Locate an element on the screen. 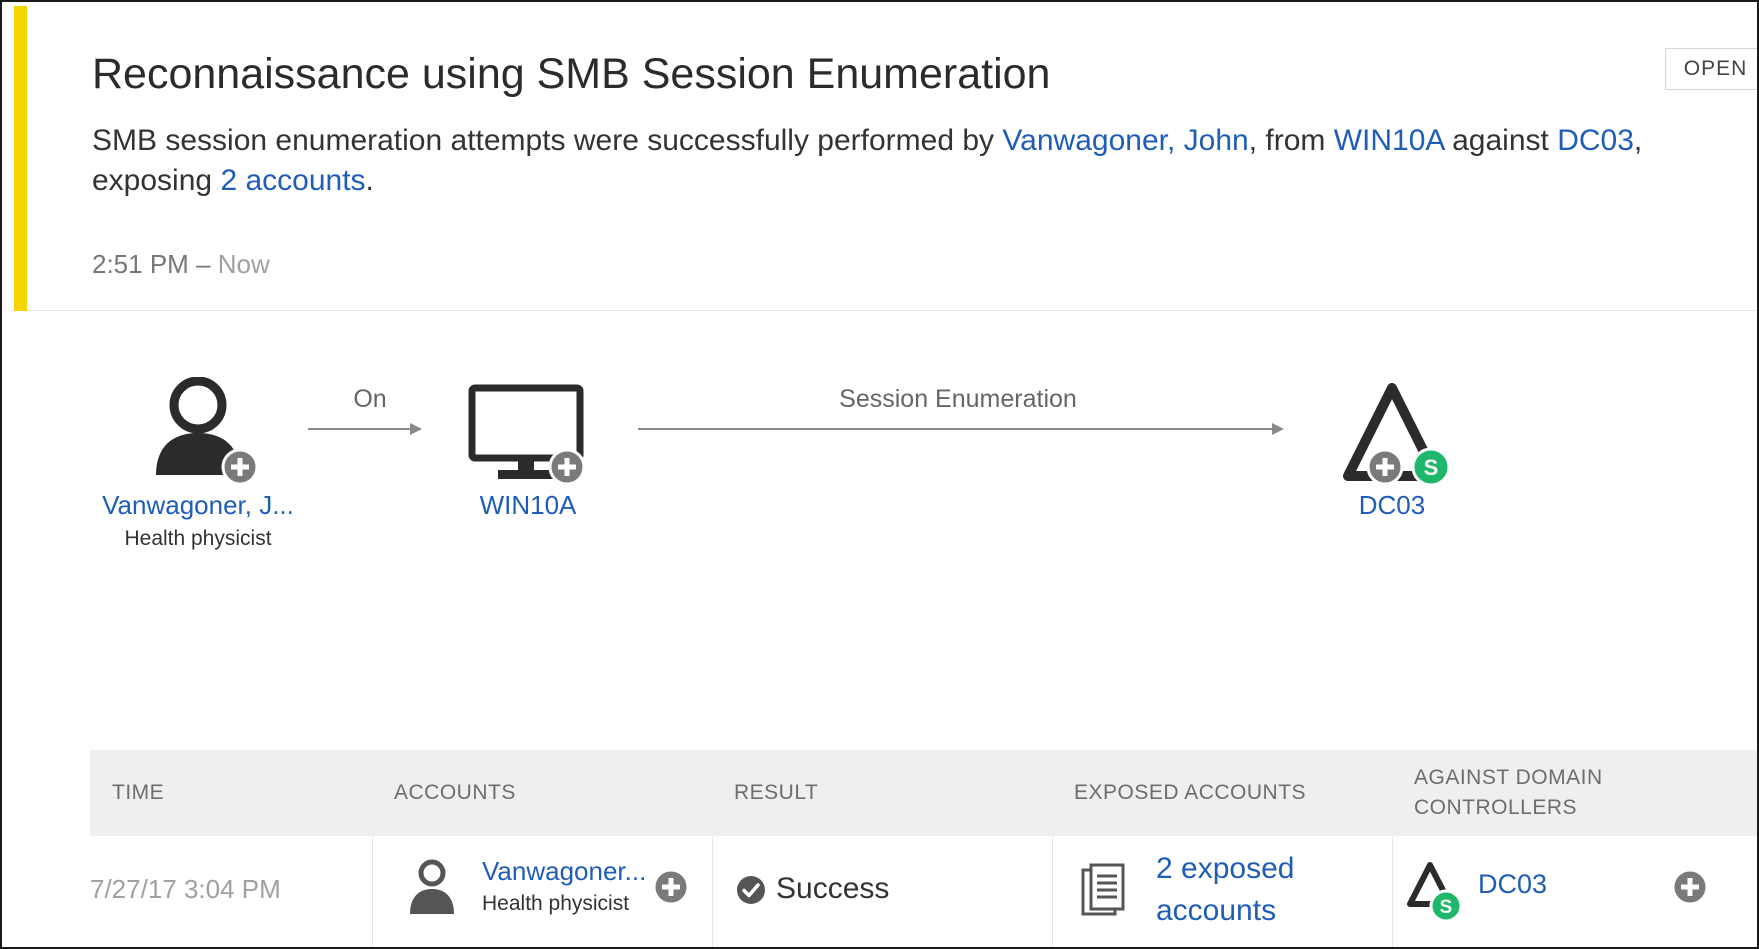  header-against-dc: AGAINST DOMAIN CONTROLLERS is located at coordinates (1508, 793).